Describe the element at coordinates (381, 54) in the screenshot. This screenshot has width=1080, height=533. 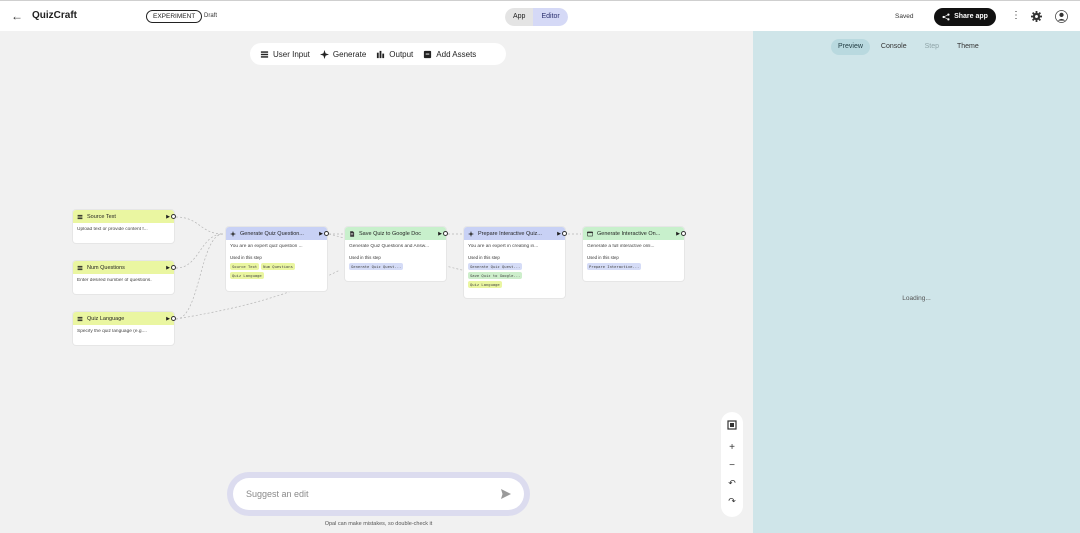
I see `bar-chart-icon` at that location.